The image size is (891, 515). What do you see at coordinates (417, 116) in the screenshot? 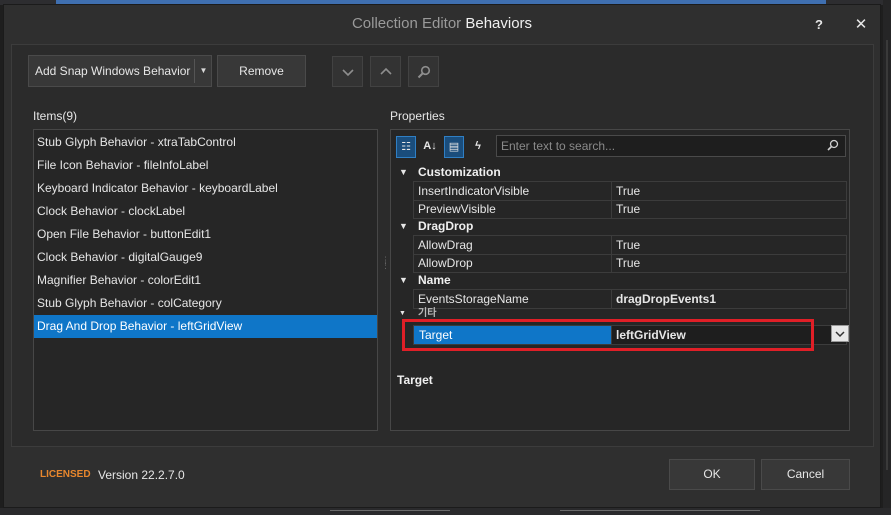
I see `properties-header: Properties` at bounding box center [417, 116].